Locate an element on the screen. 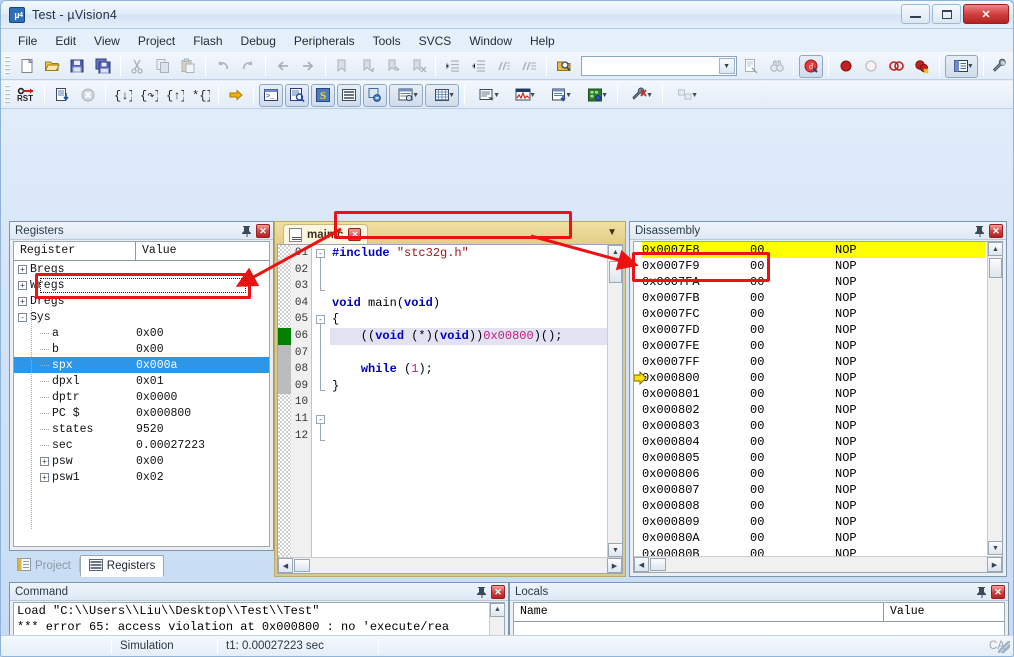 Image resolution: width=1014 pixels, height=657 pixels. status-timer: t1: 0.00027223 sec is located at coordinates (275, 646).